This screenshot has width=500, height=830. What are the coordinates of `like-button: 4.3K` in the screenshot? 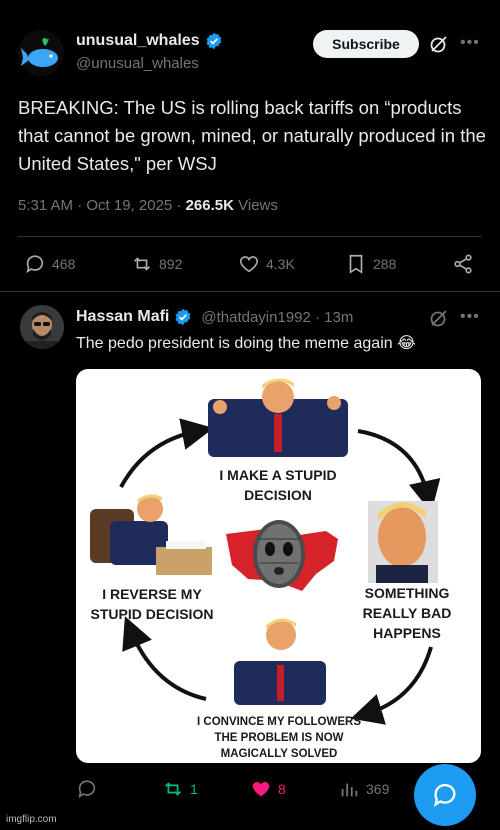 It's located at (266, 264).